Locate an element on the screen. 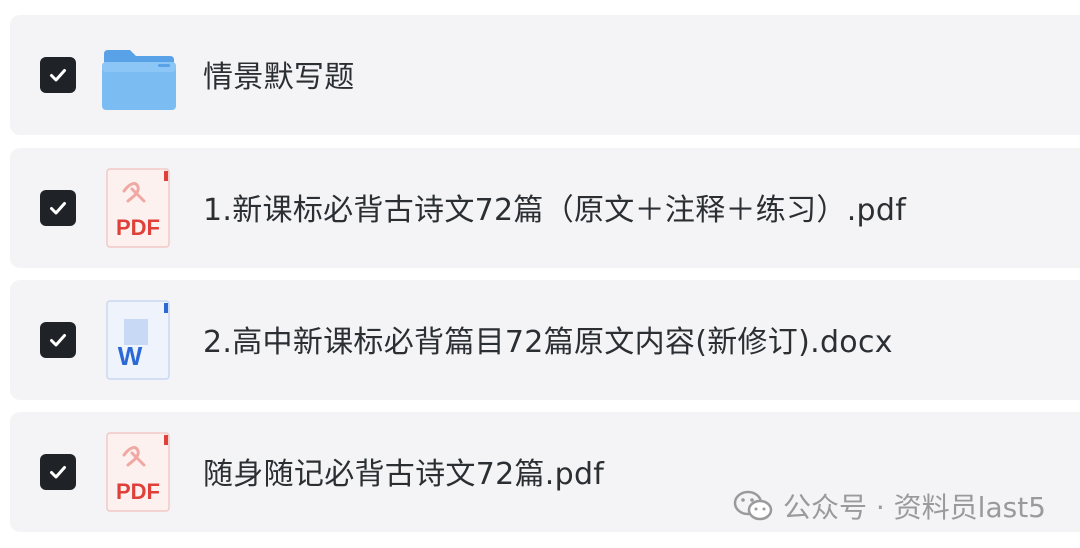 This screenshot has height=548, width=1080. file-name: 2.高中新课标必背篇目72篇原文内容(新修订).docx is located at coordinates (548, 343).